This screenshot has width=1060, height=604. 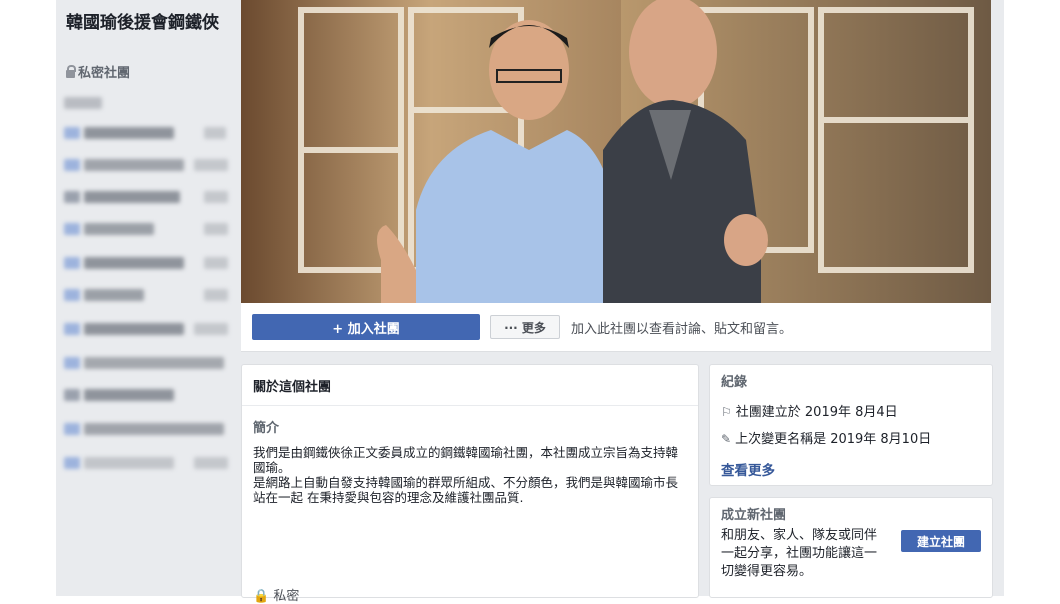 What do you see at coordinates (286, 596) in the screenshot?
I see `privacy-label: 私密` at bounding box center [286, 596].